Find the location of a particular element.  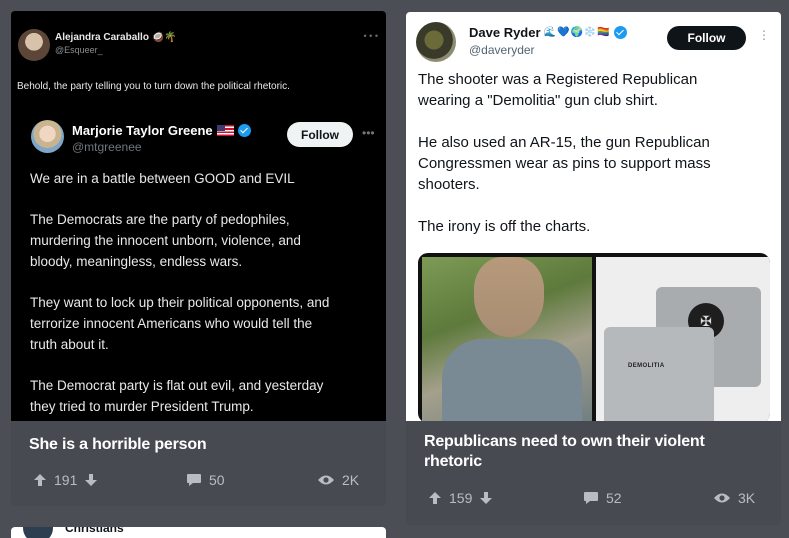

comment-count: 52 is located at coordinates (614, 498).